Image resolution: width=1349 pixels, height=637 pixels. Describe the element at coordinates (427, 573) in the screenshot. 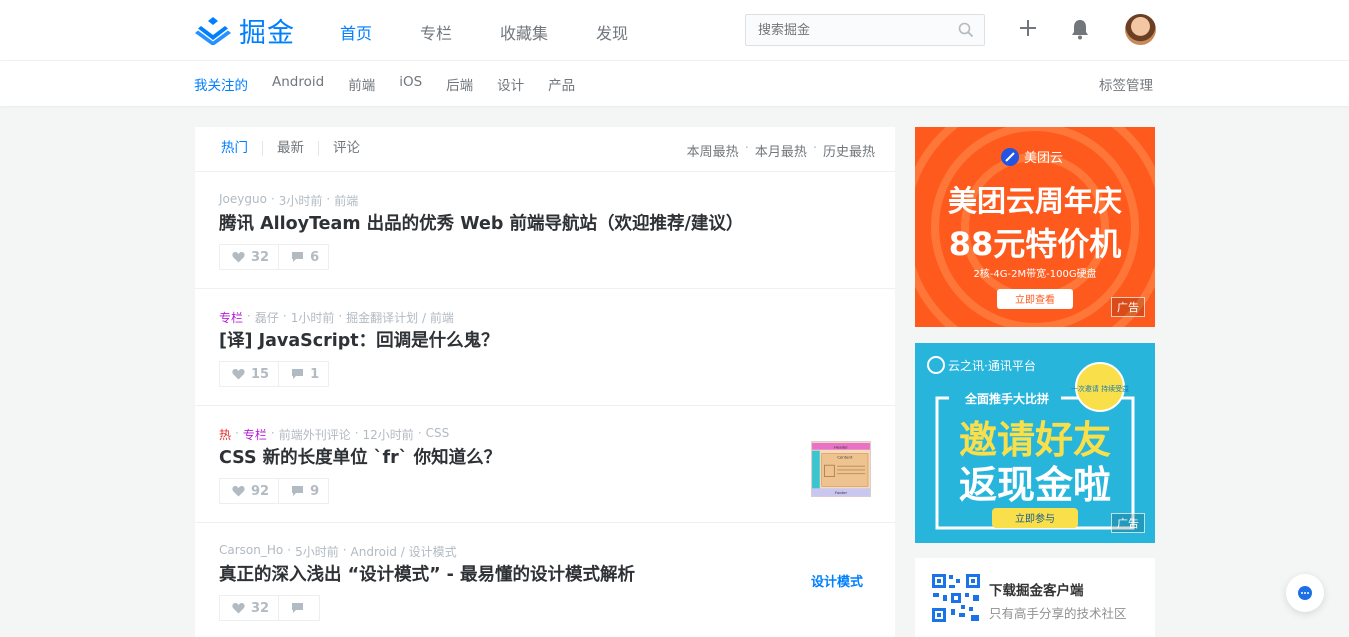

I see `entry-title: 真正的深入浅出 “设计模式” - 最易懂的设计模式解析` at that location.